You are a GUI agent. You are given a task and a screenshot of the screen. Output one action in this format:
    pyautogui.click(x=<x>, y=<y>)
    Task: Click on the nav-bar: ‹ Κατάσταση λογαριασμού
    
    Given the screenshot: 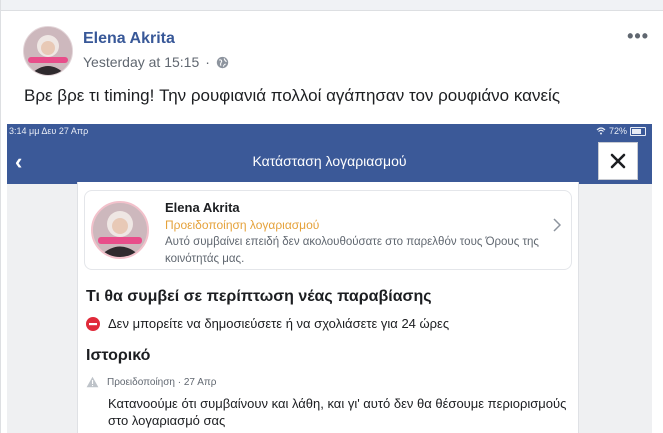 What is the action you would take?
    pyautogui.click(x=329, y=162)
    